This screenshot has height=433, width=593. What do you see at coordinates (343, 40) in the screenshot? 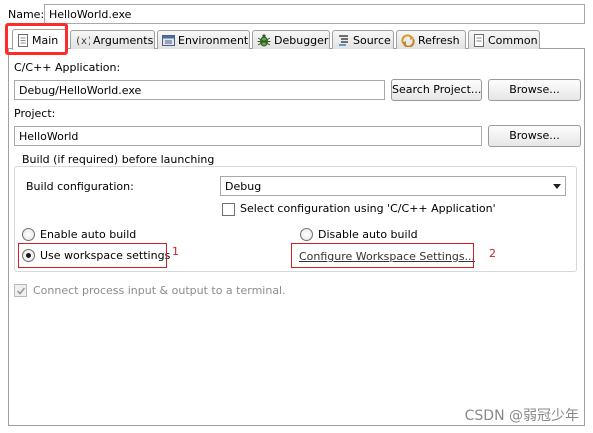
I see `source-icon` at bounding box center [343, 40].